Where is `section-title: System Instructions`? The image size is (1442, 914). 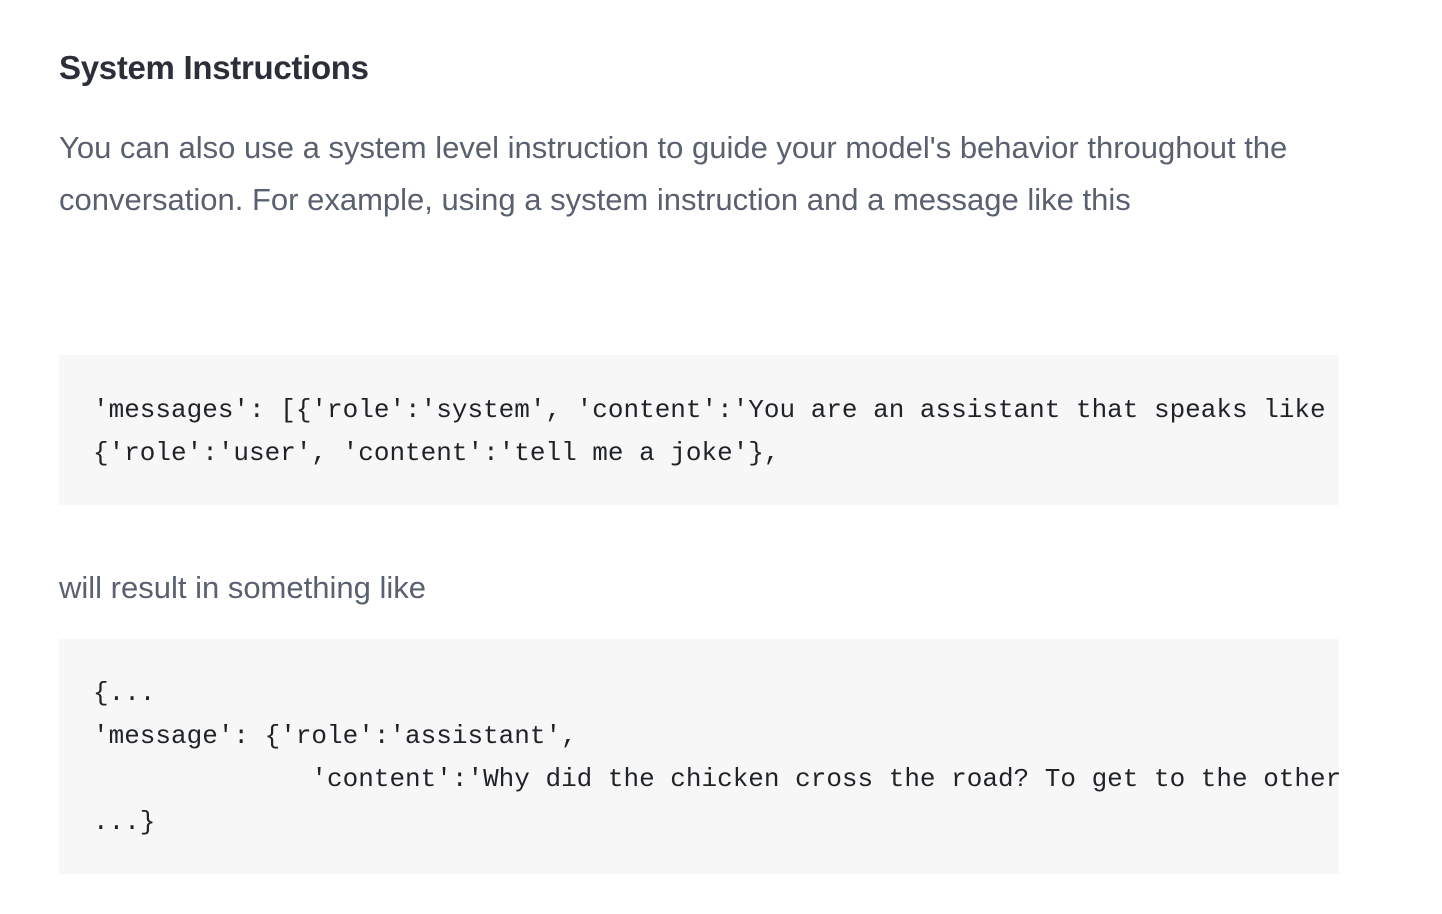 section-title: System Instructions is located at coordinates (214, 67).